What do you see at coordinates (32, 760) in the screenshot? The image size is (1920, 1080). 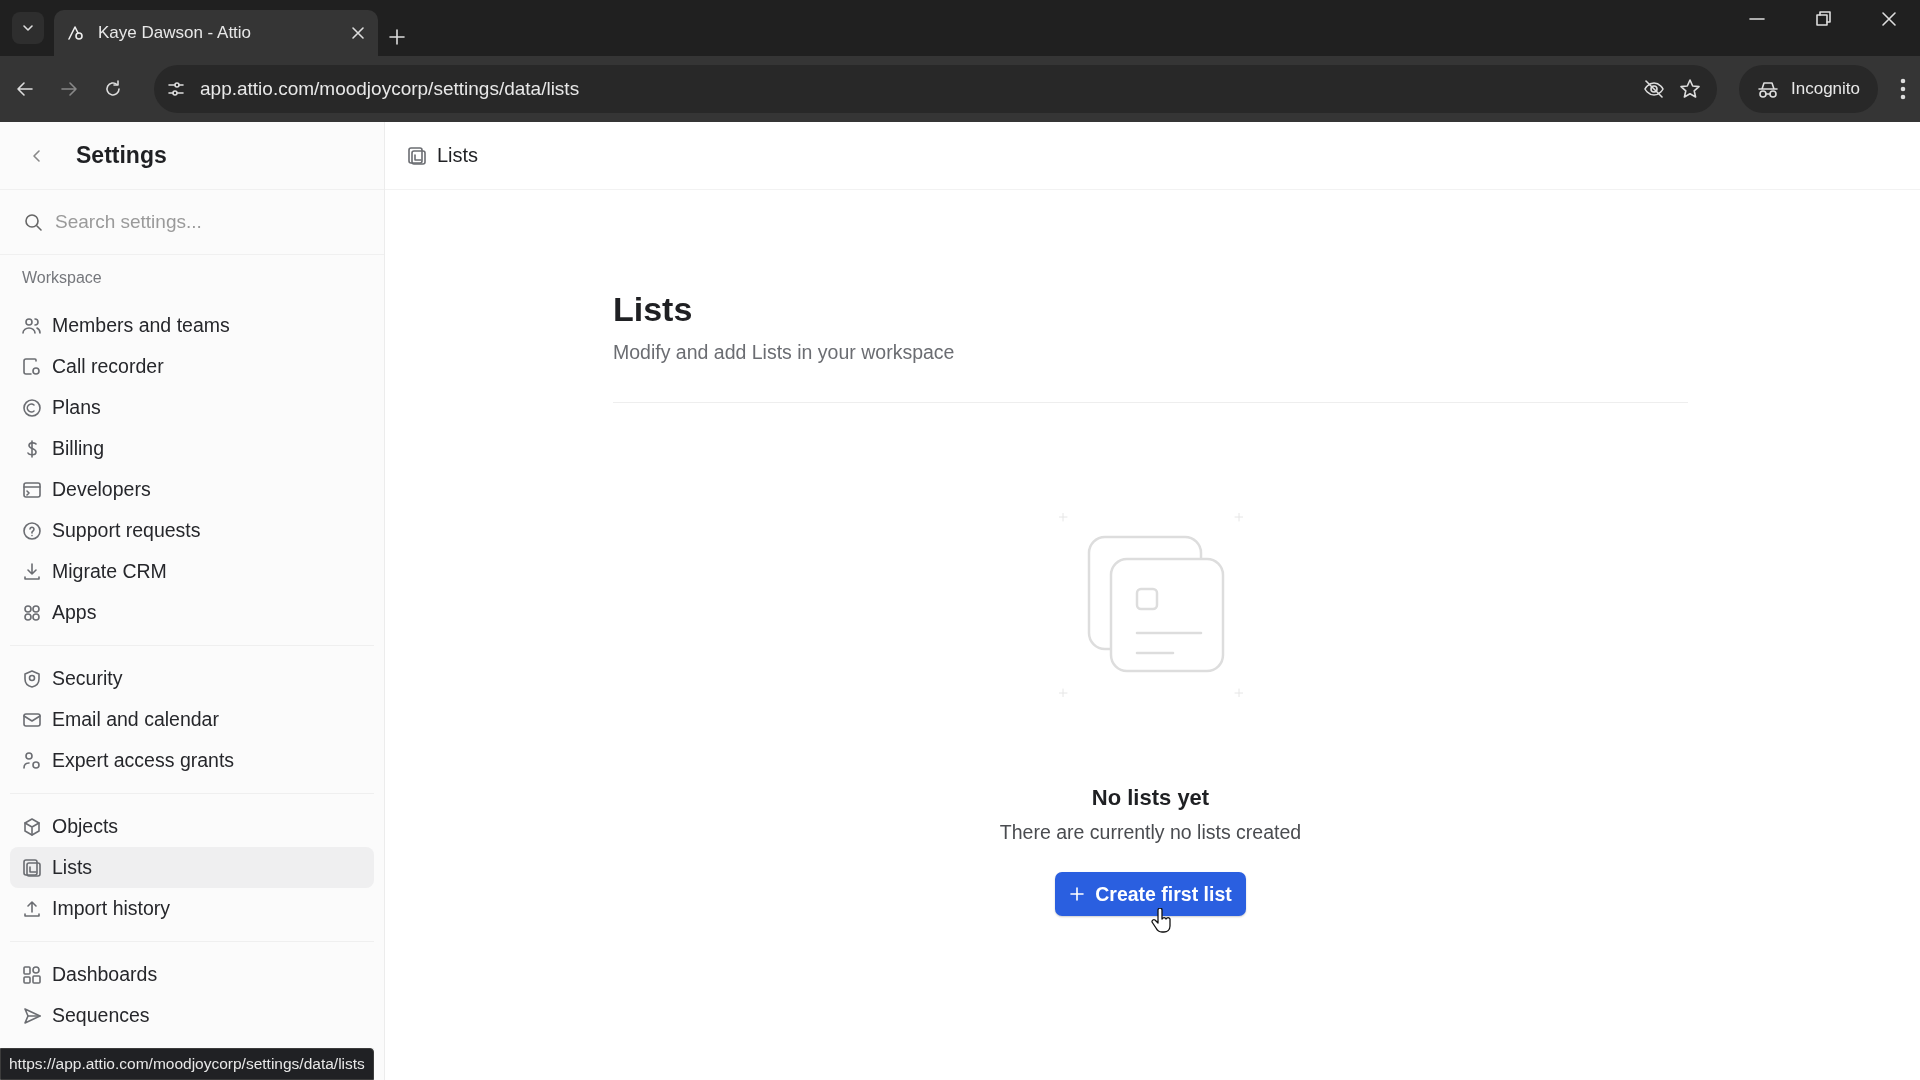 I see `person-gear-icon` at bounding box center [32, 760].